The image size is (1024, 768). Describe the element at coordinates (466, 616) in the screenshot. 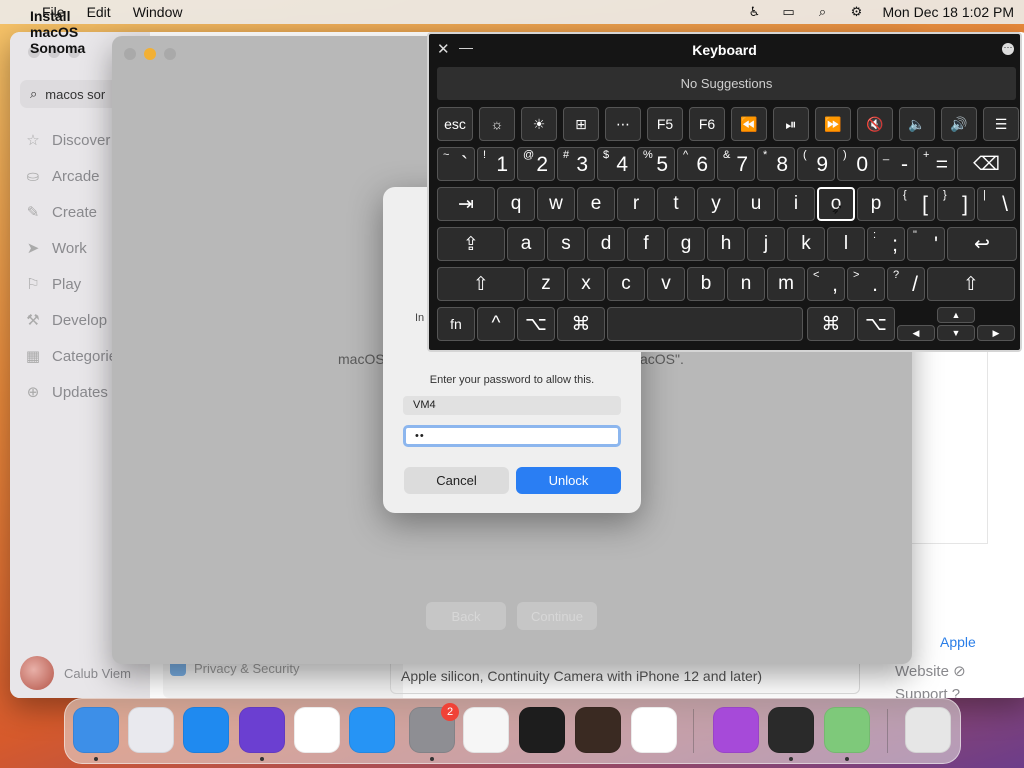

I see `back-button: Back` at that location.